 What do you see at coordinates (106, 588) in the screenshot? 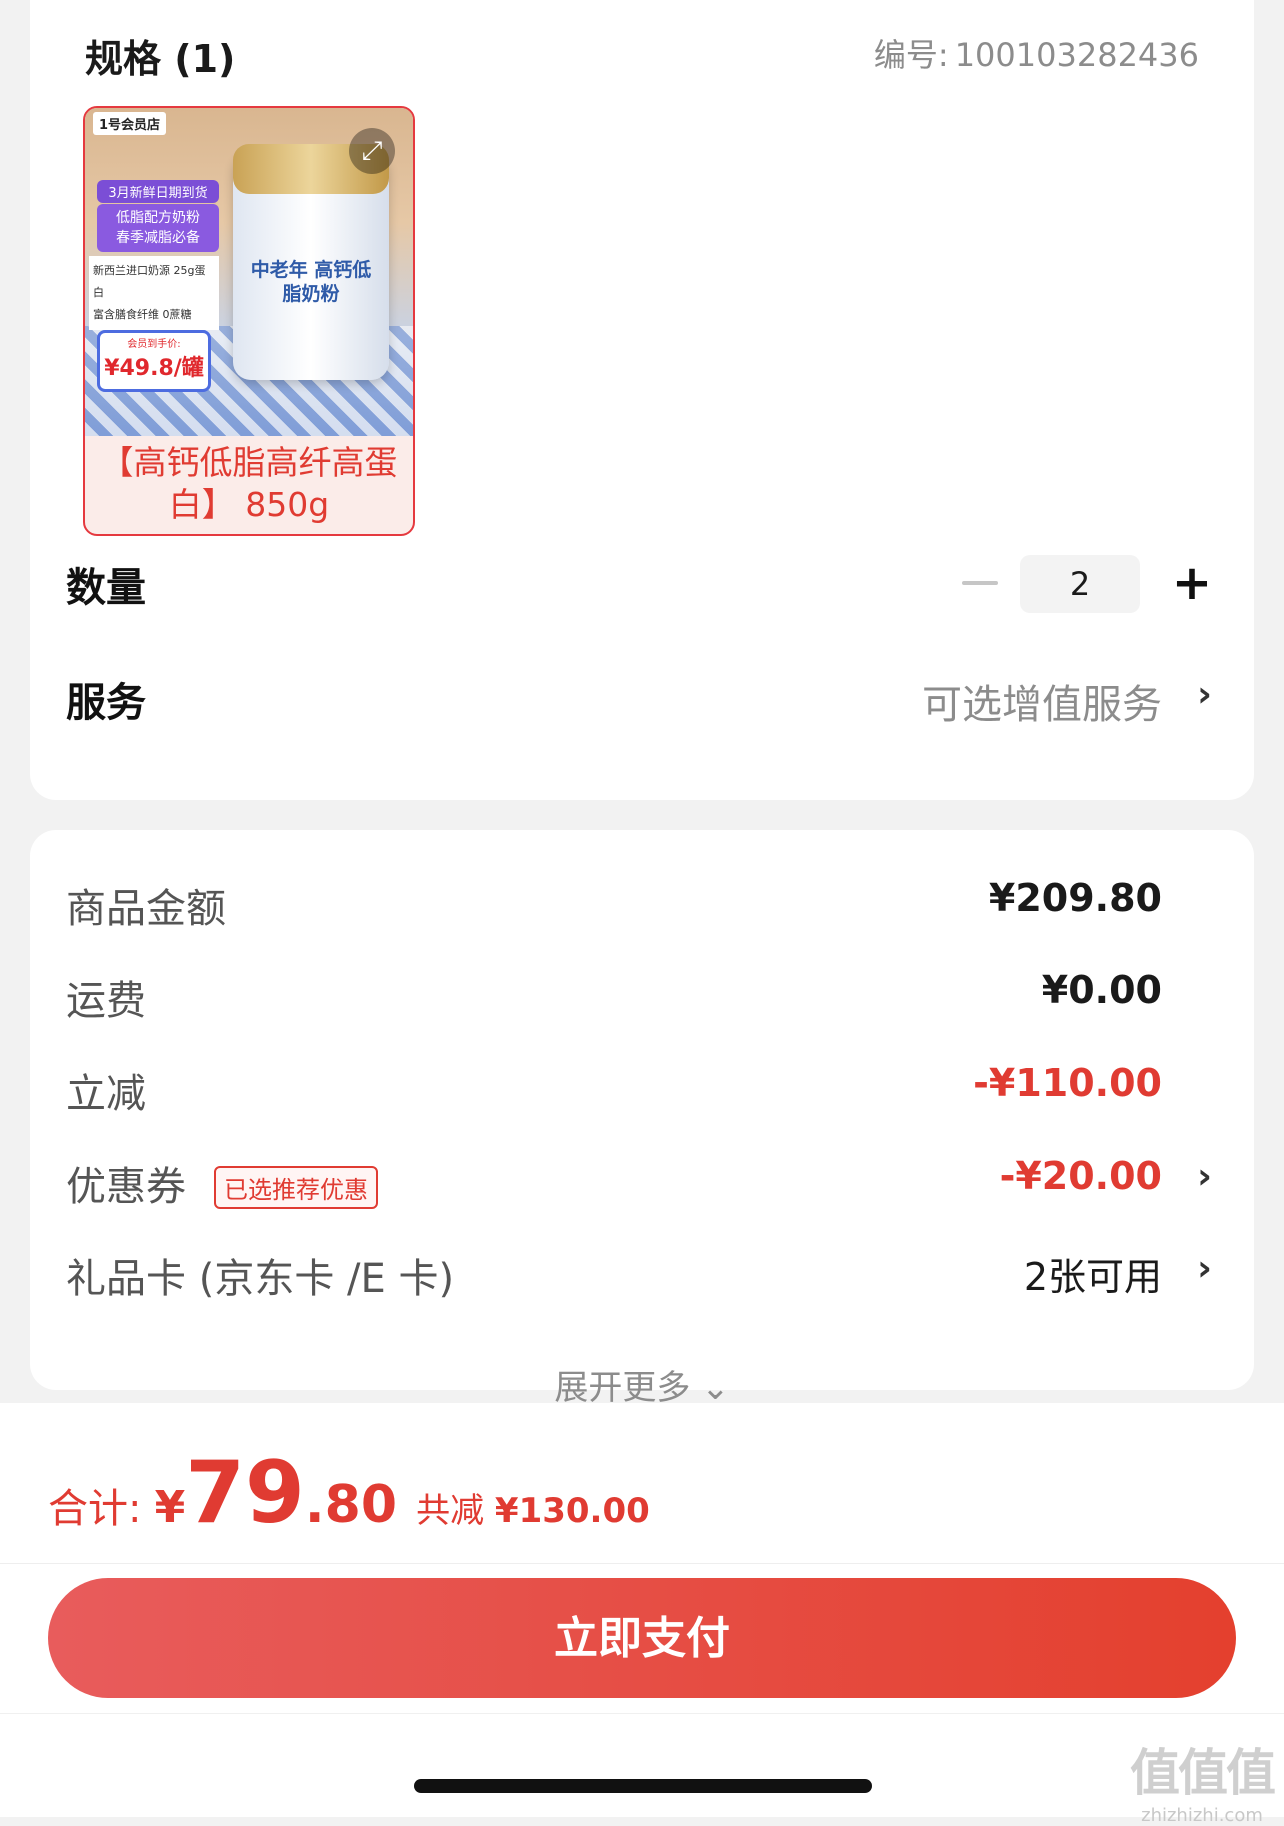
I see `quantity-label: 数量` at bounding box center [106, 588].